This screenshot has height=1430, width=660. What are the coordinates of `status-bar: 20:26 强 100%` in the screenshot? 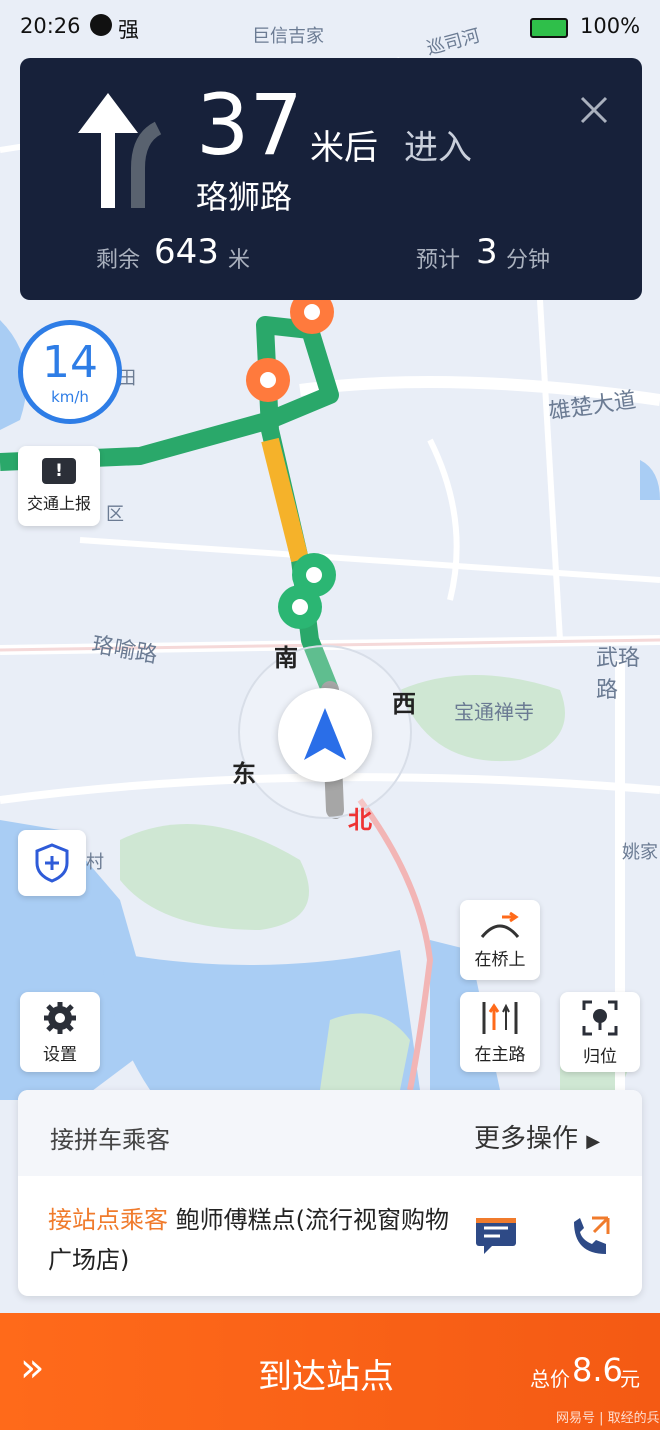 It's located at (330, 26).